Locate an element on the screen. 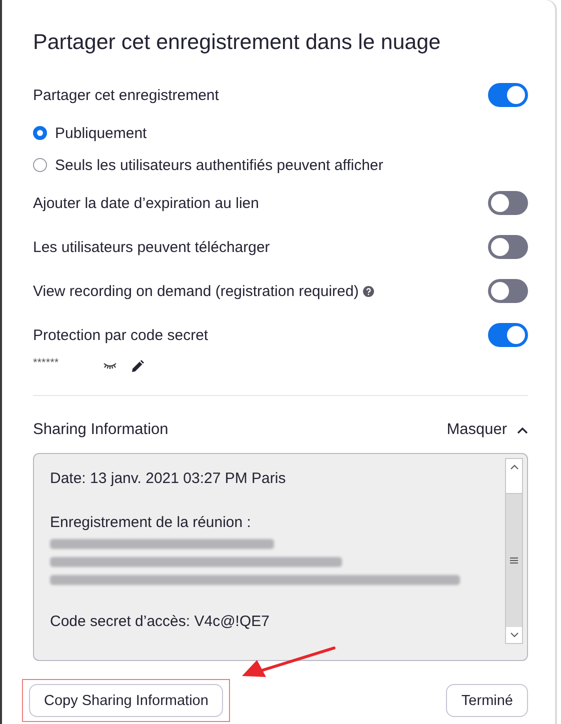 This screenshot has height=724, width=561. scroll-up-icon is located at coordinates (514, 467).